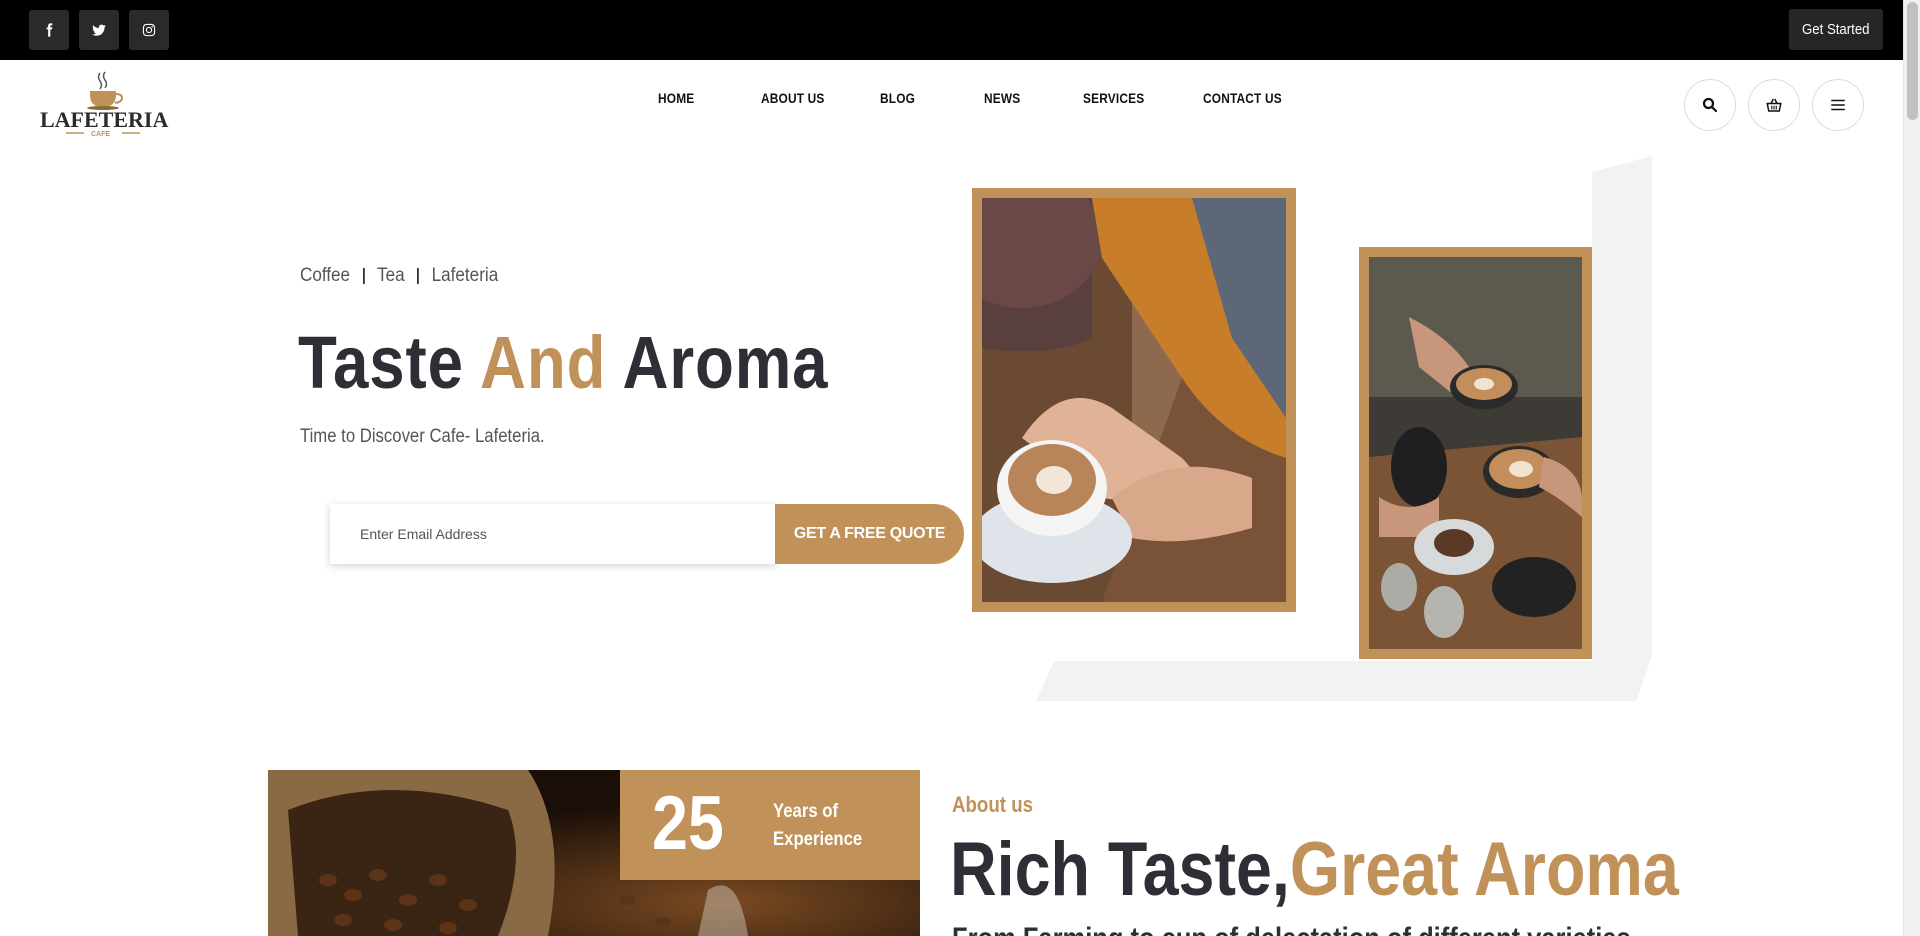 This screenshot has height=936, width=1920. I want to click on years-number: 25, so click(688, 823).